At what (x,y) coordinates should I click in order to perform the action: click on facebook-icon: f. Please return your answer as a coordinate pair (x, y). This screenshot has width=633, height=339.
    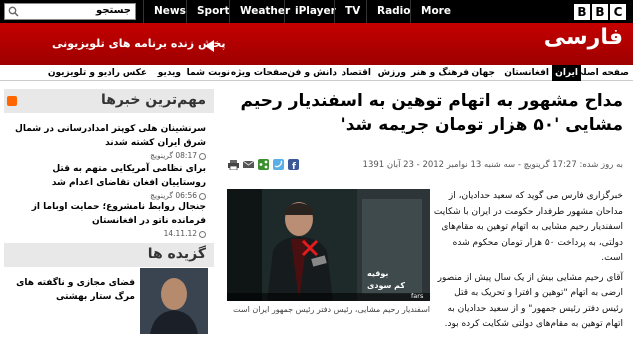
    Looking at the image, I should click on (293, 164).